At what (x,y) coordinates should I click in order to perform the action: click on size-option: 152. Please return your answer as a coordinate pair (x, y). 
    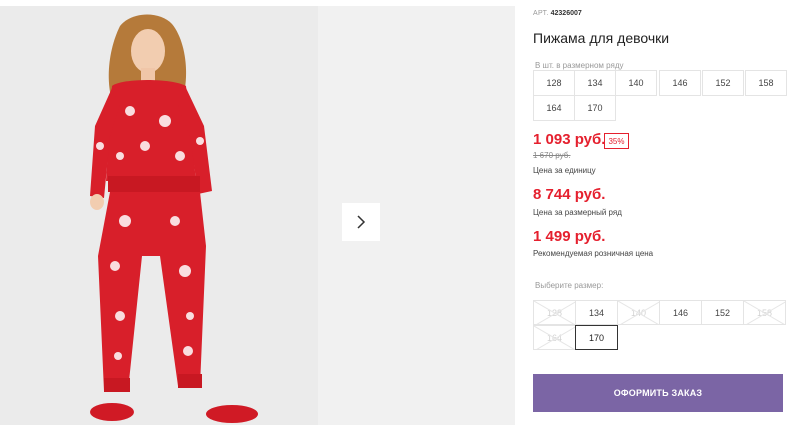
    Looking at the image, I should click on (722, 312).